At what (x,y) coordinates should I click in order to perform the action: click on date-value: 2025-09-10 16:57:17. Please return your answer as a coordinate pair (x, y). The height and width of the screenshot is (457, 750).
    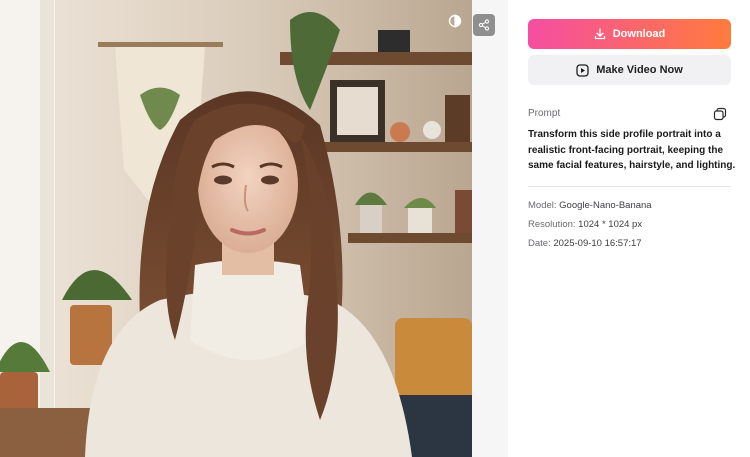
    Looking at the image, I should click on (597, 243).